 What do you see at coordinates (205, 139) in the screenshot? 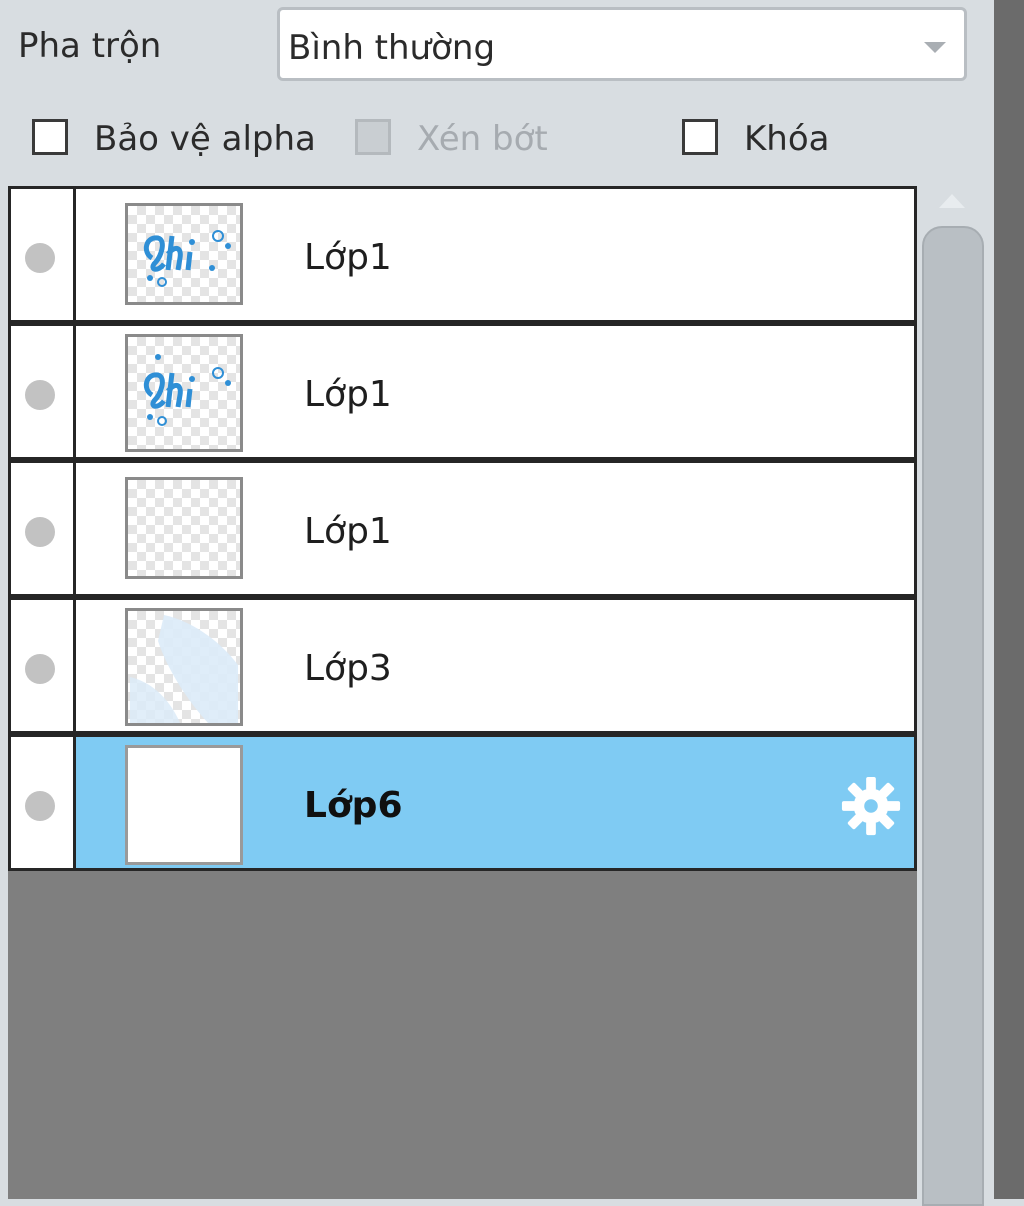
I see `protect-alpha-label: Bảo vệ alpha` at bounding box center [205, 139].